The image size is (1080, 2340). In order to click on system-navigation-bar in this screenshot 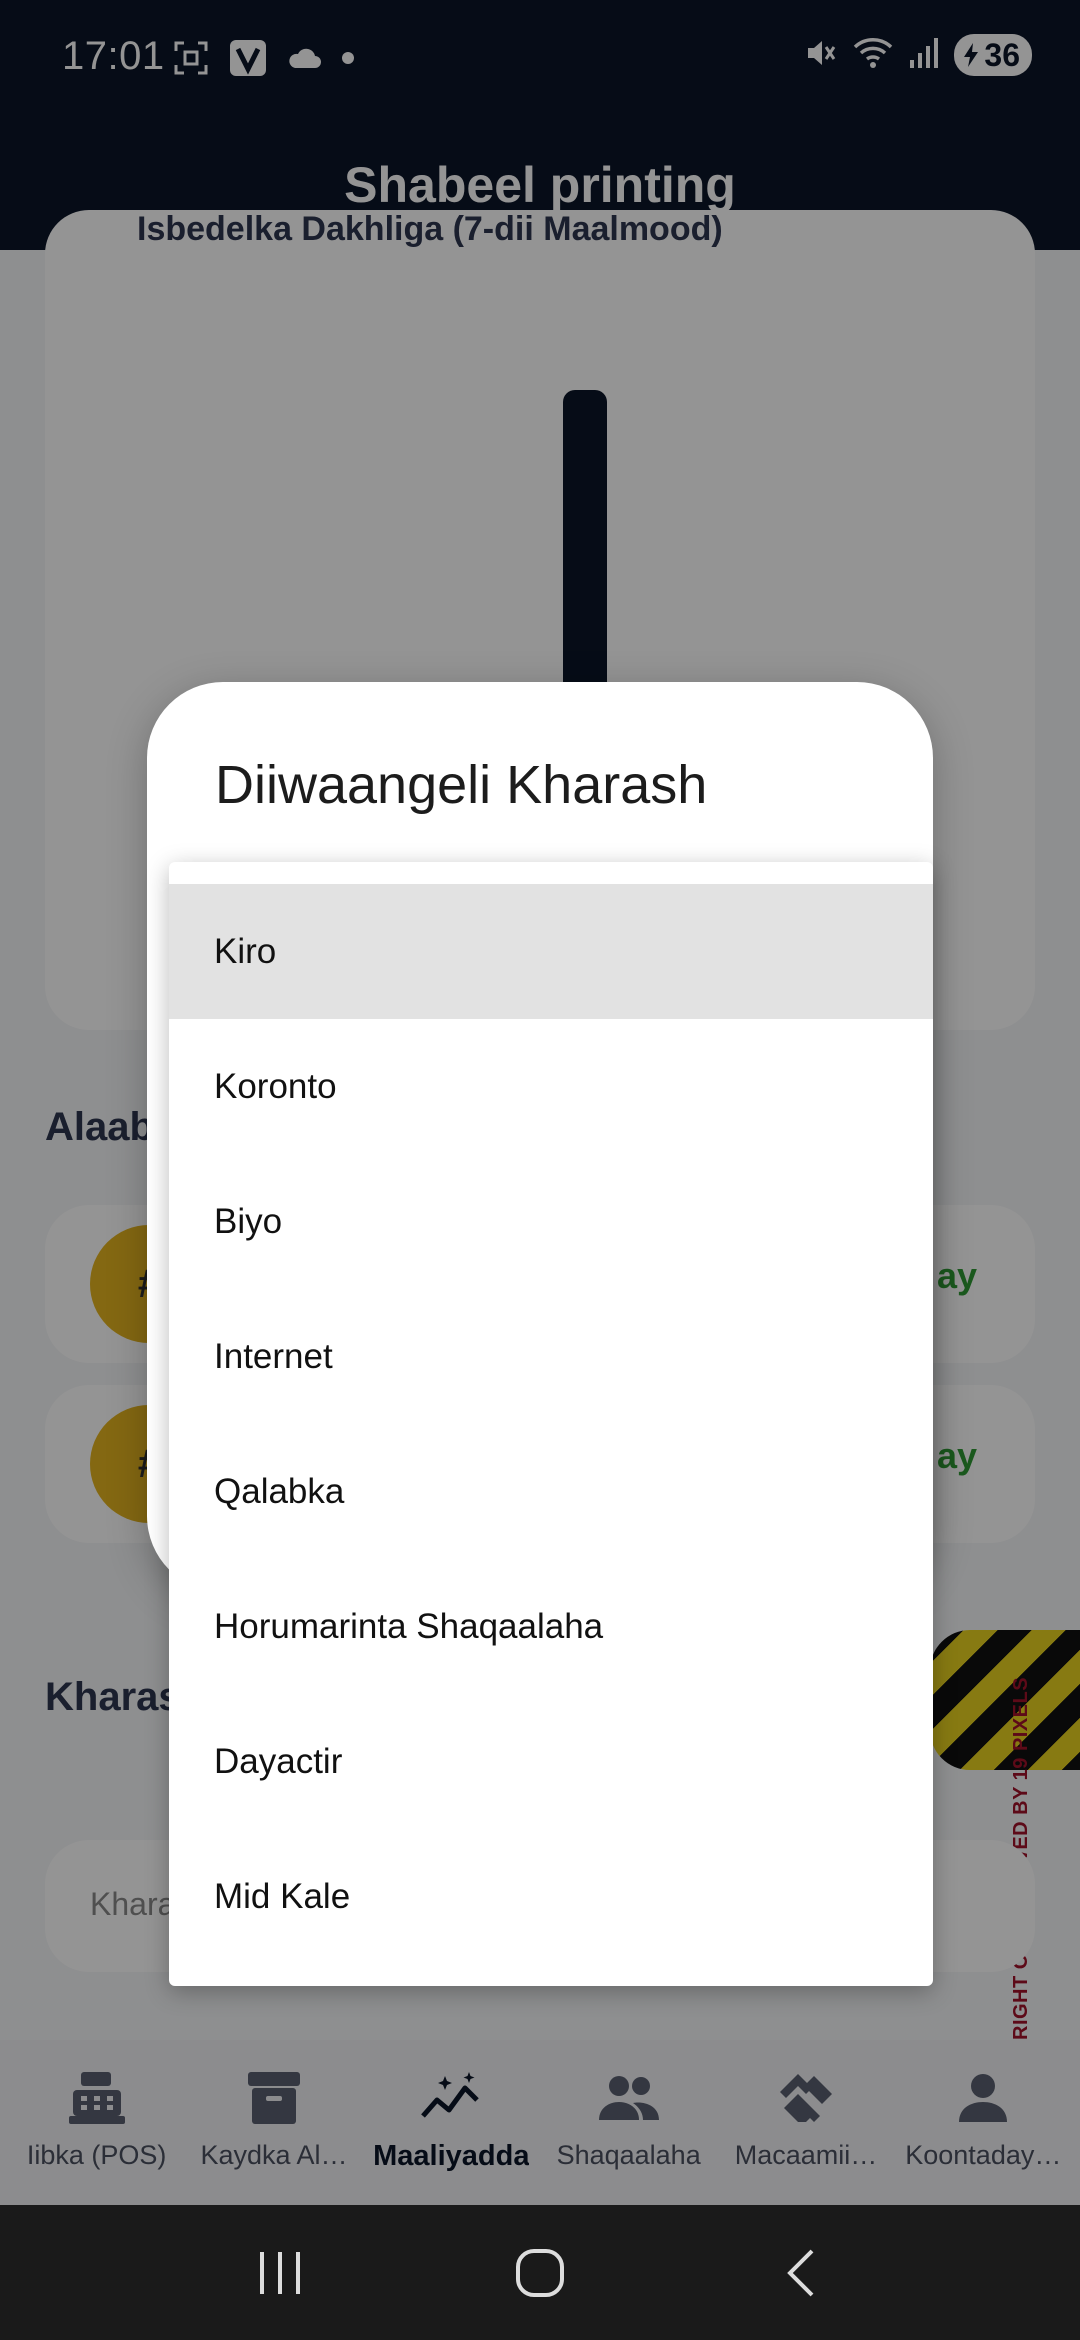, I will do `click(540, 2272)`.